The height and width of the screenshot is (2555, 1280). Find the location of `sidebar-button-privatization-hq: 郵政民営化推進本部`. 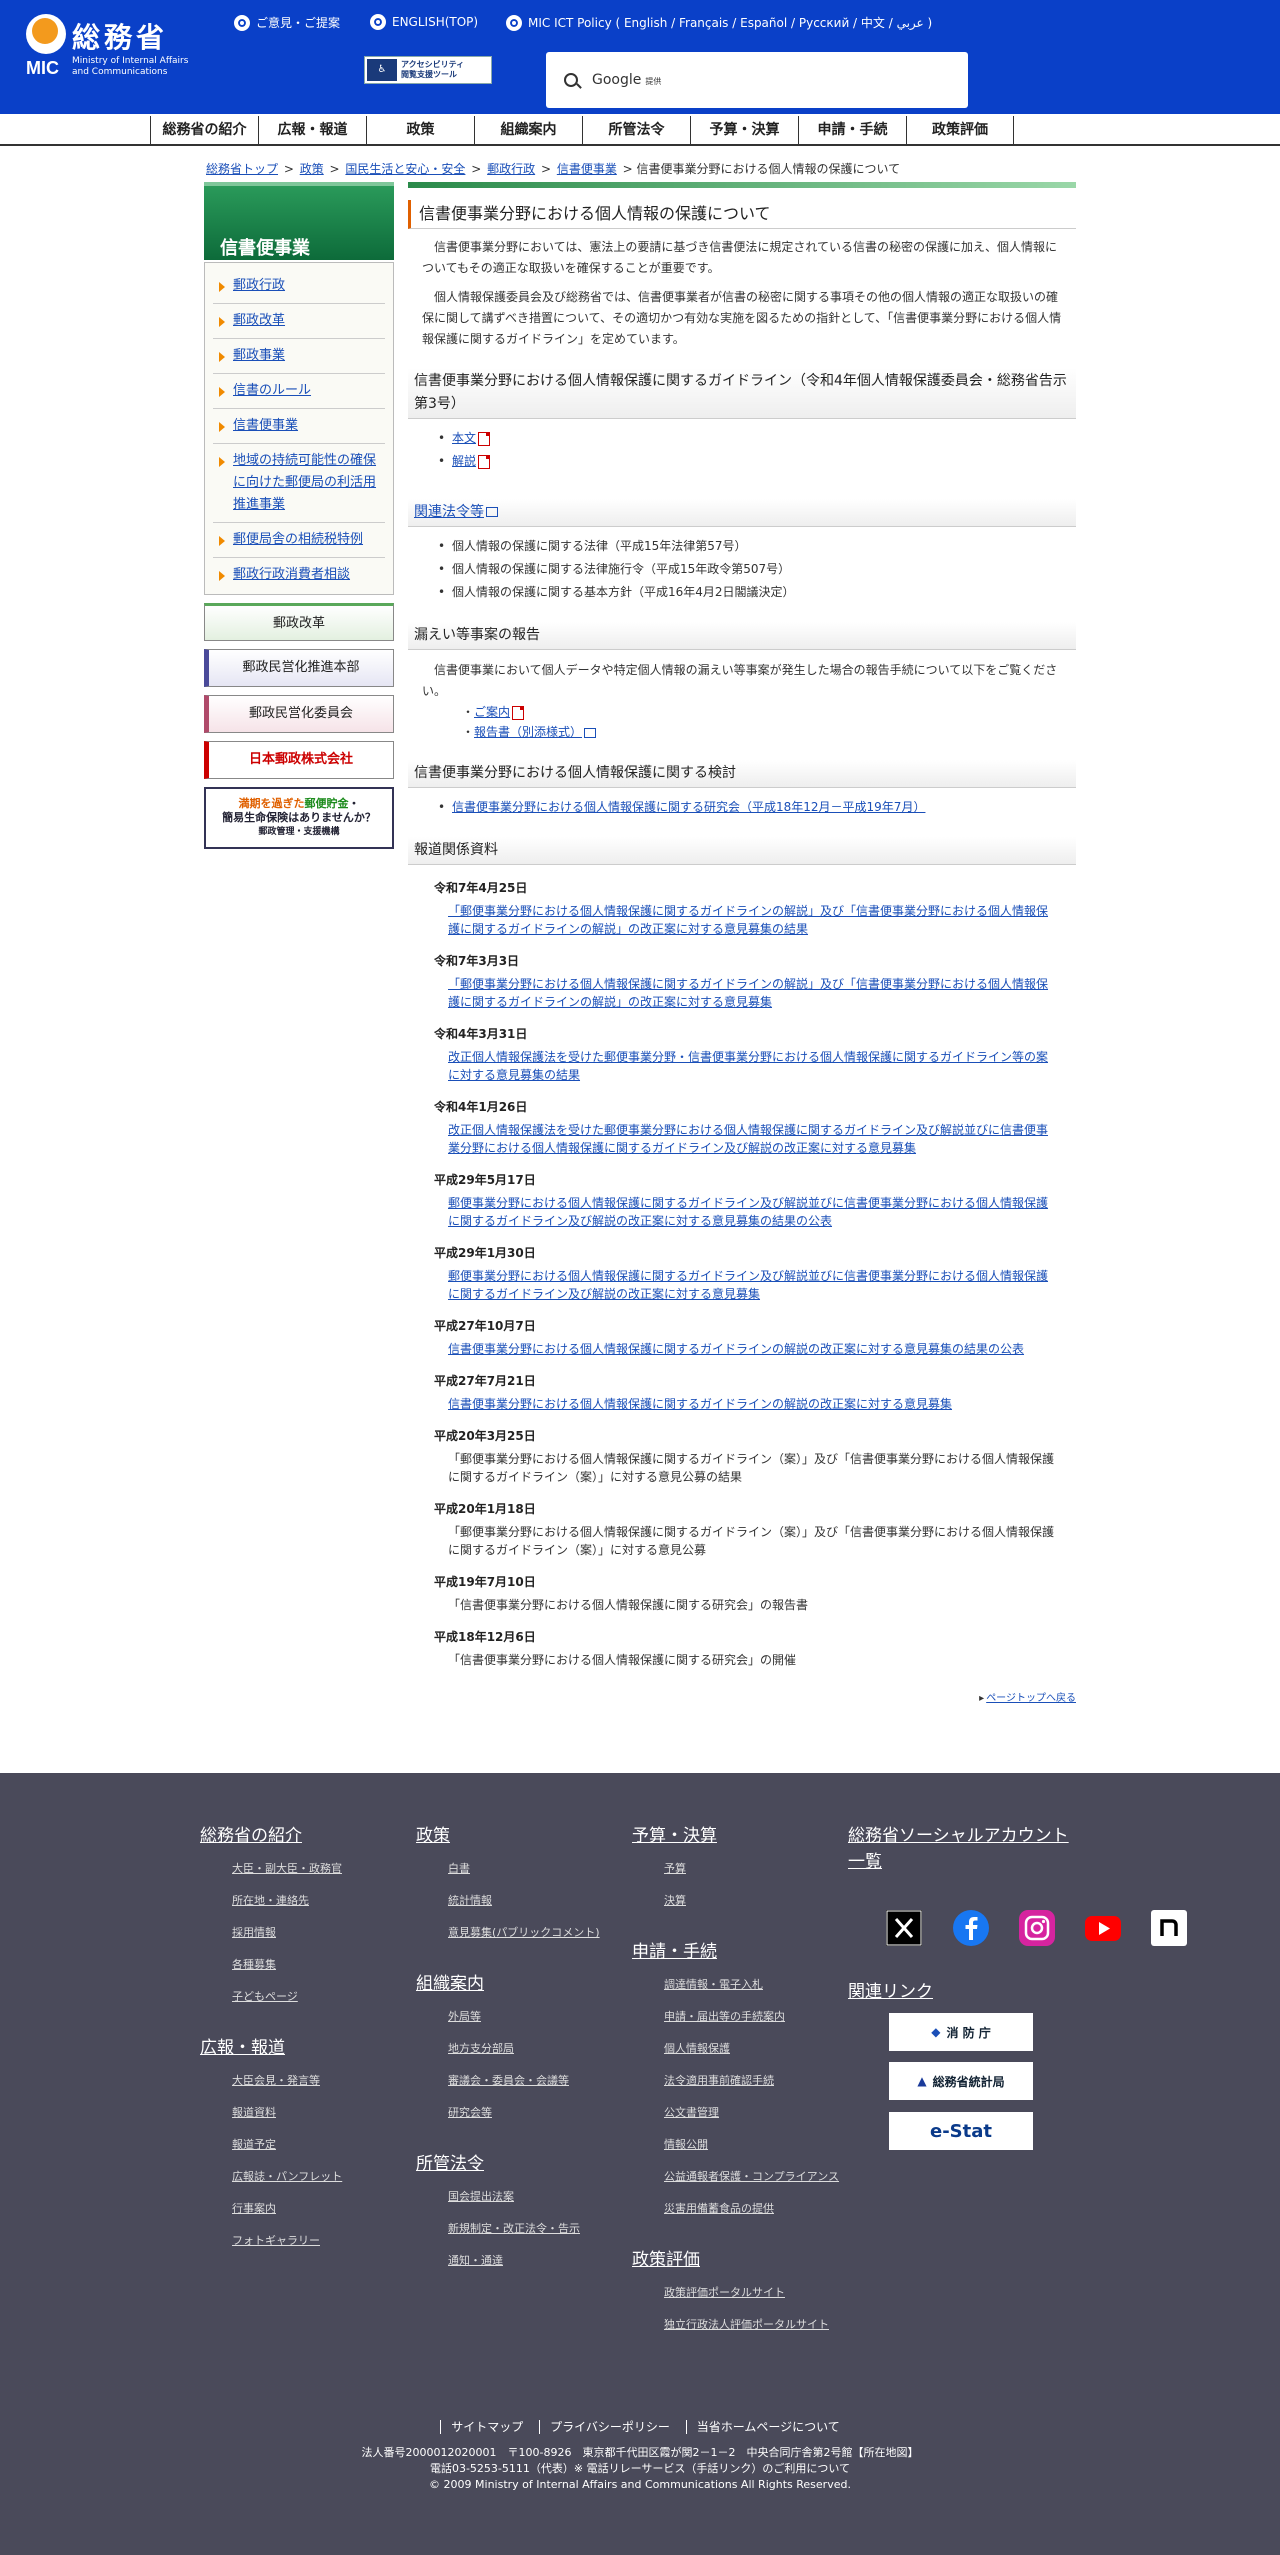

sidebar-button-privatization-hq: 郵政民営化推進本部 is located at coordinates (299, 668).